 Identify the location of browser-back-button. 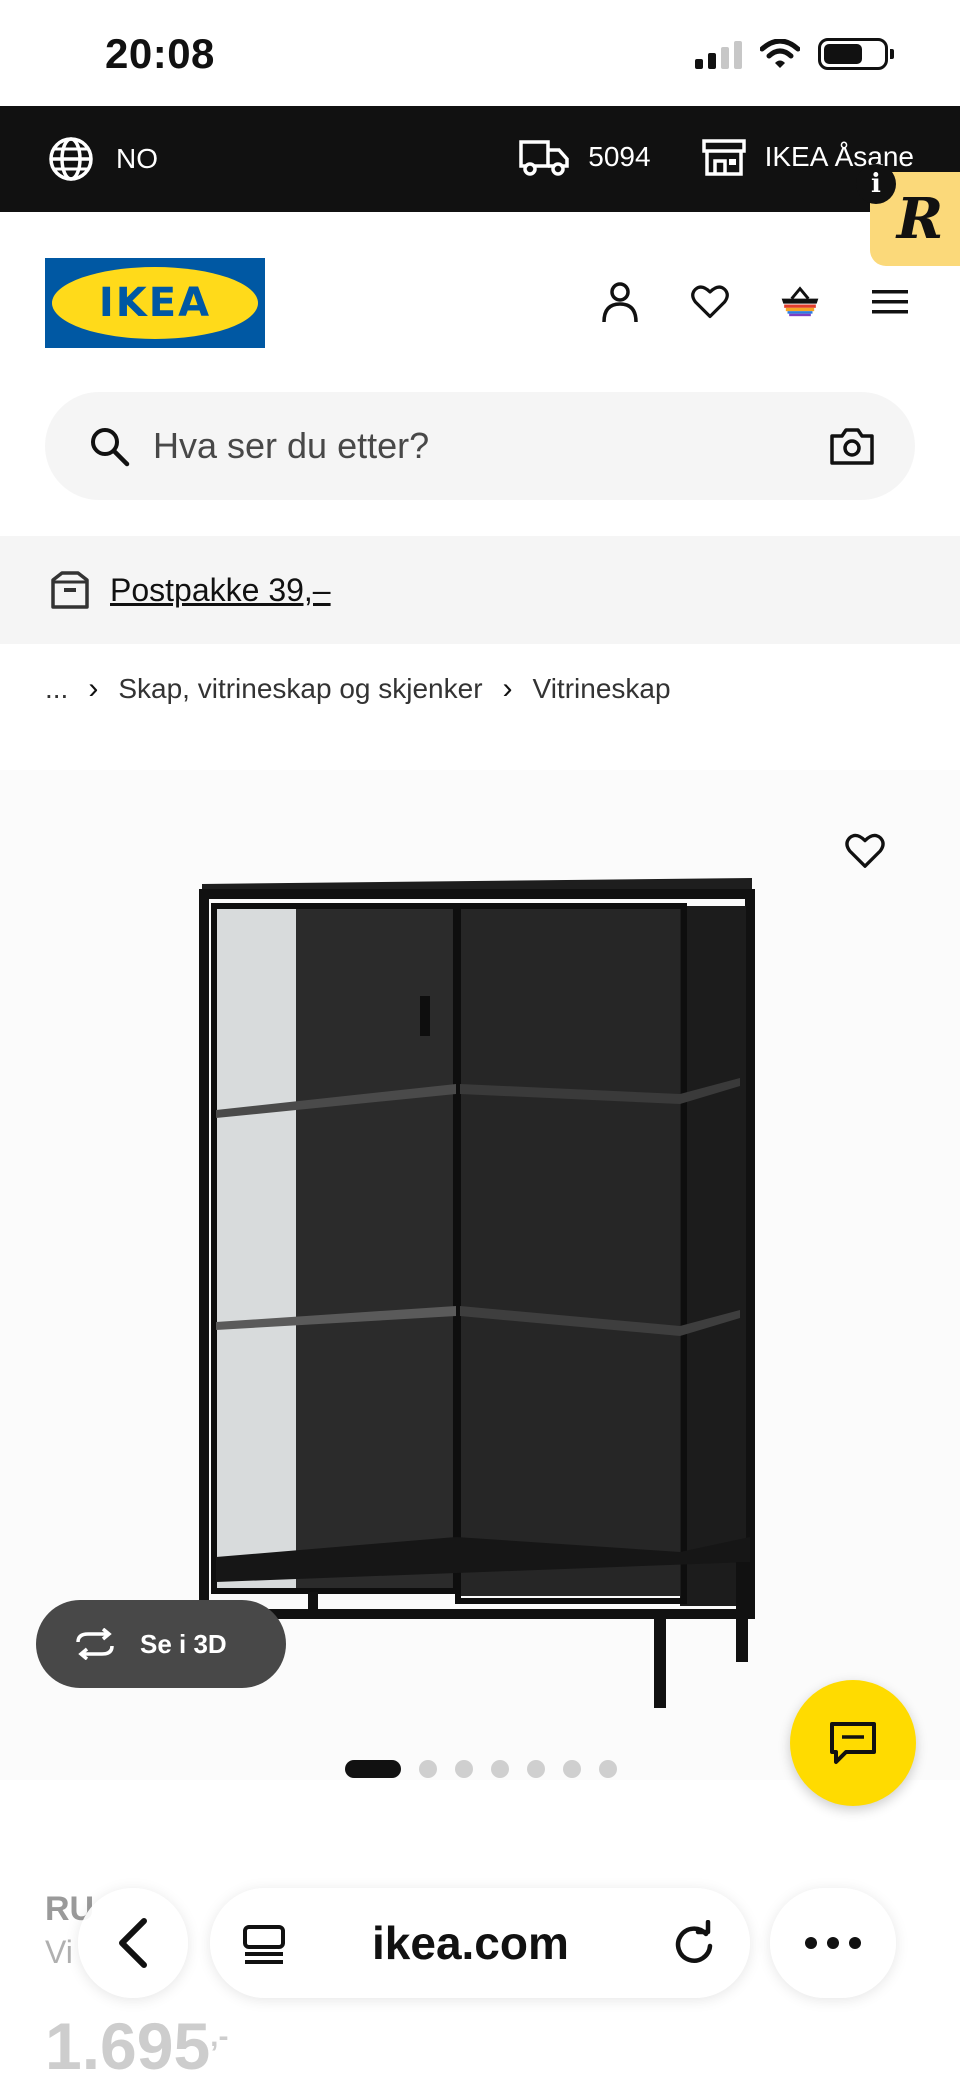
(133, 1943).